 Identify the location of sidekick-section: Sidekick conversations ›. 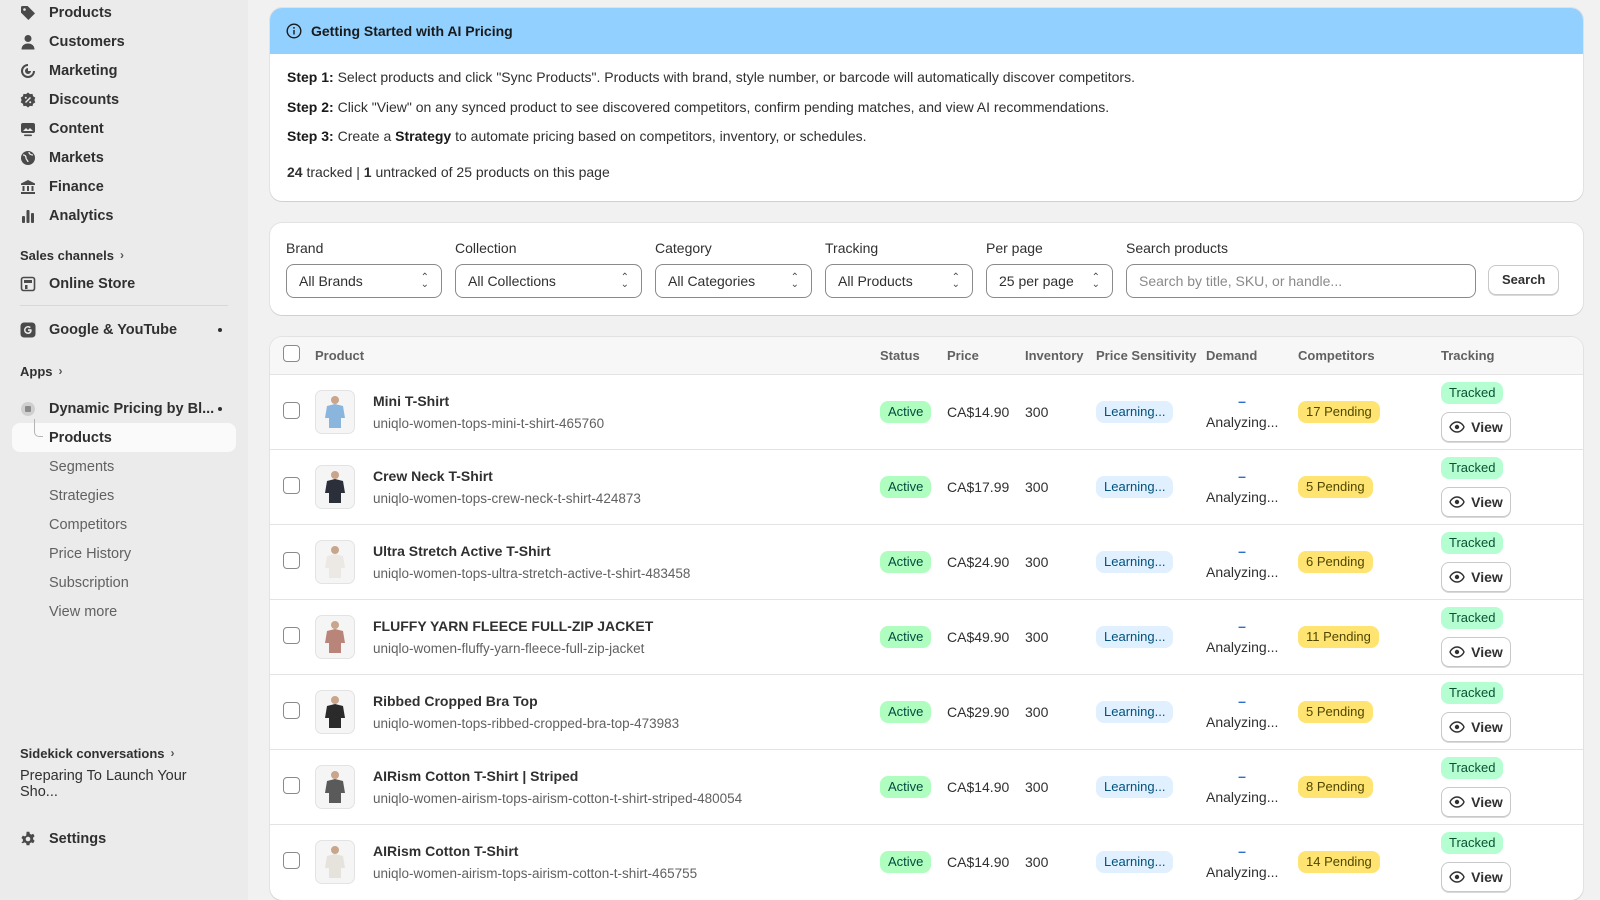
(97, 753).